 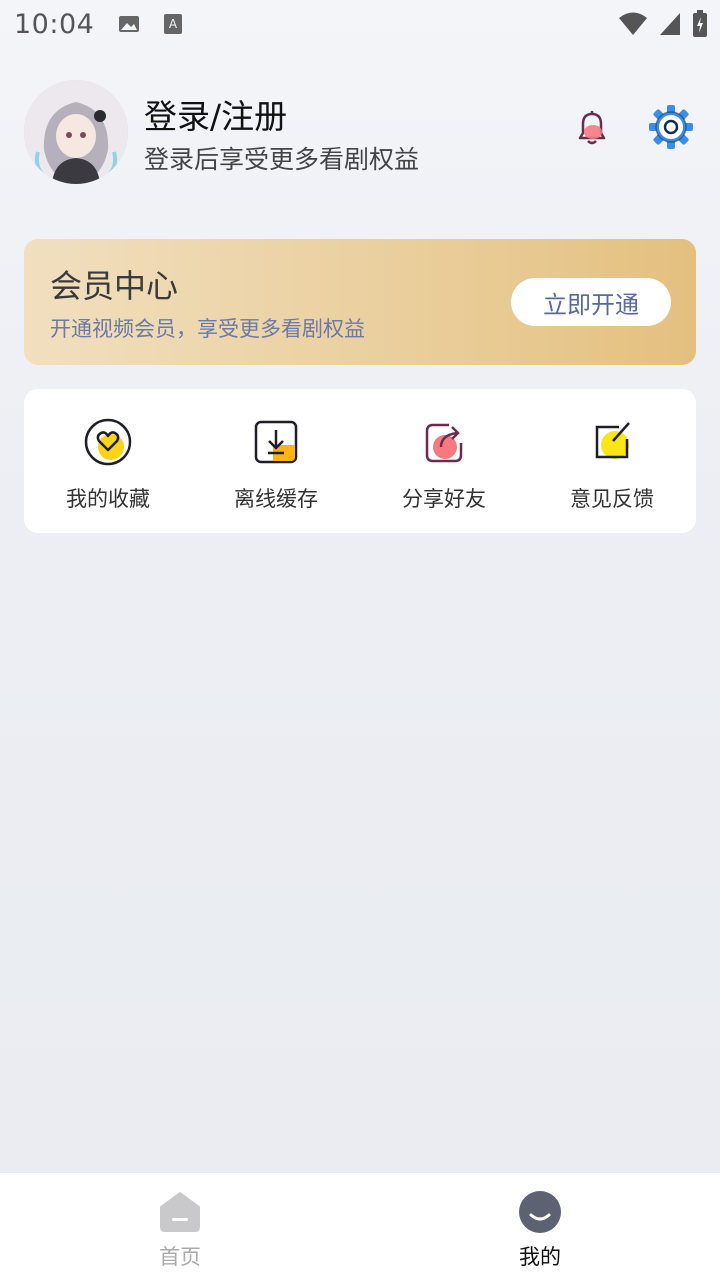 I want to click on vip-subtitle: 开通视频会员，享受更多看剧权益, so click(x=207, y=329).